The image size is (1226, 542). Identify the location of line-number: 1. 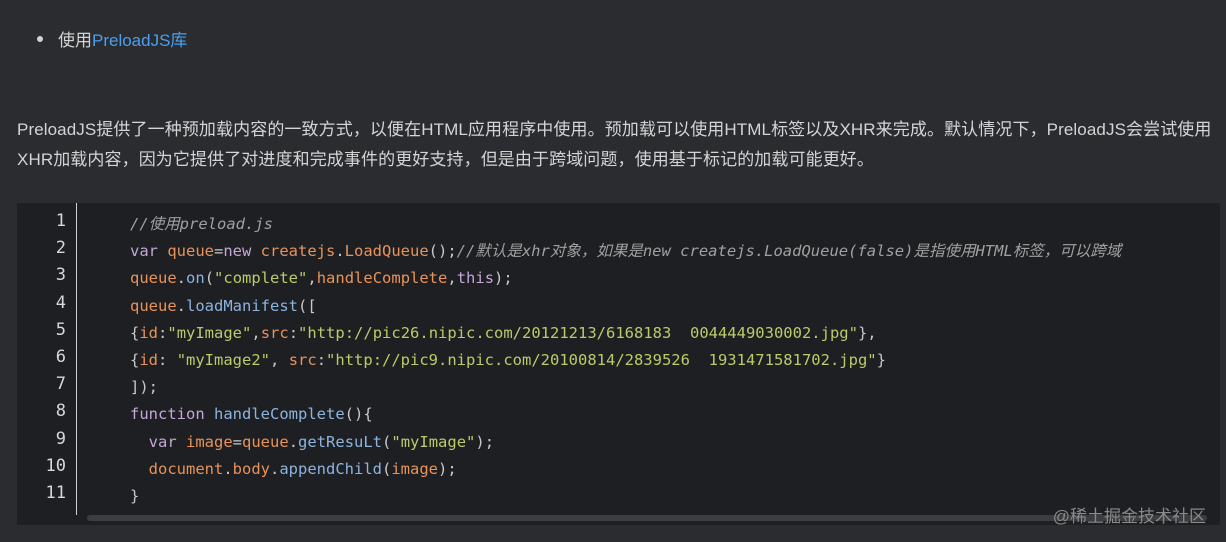
(60, 221).